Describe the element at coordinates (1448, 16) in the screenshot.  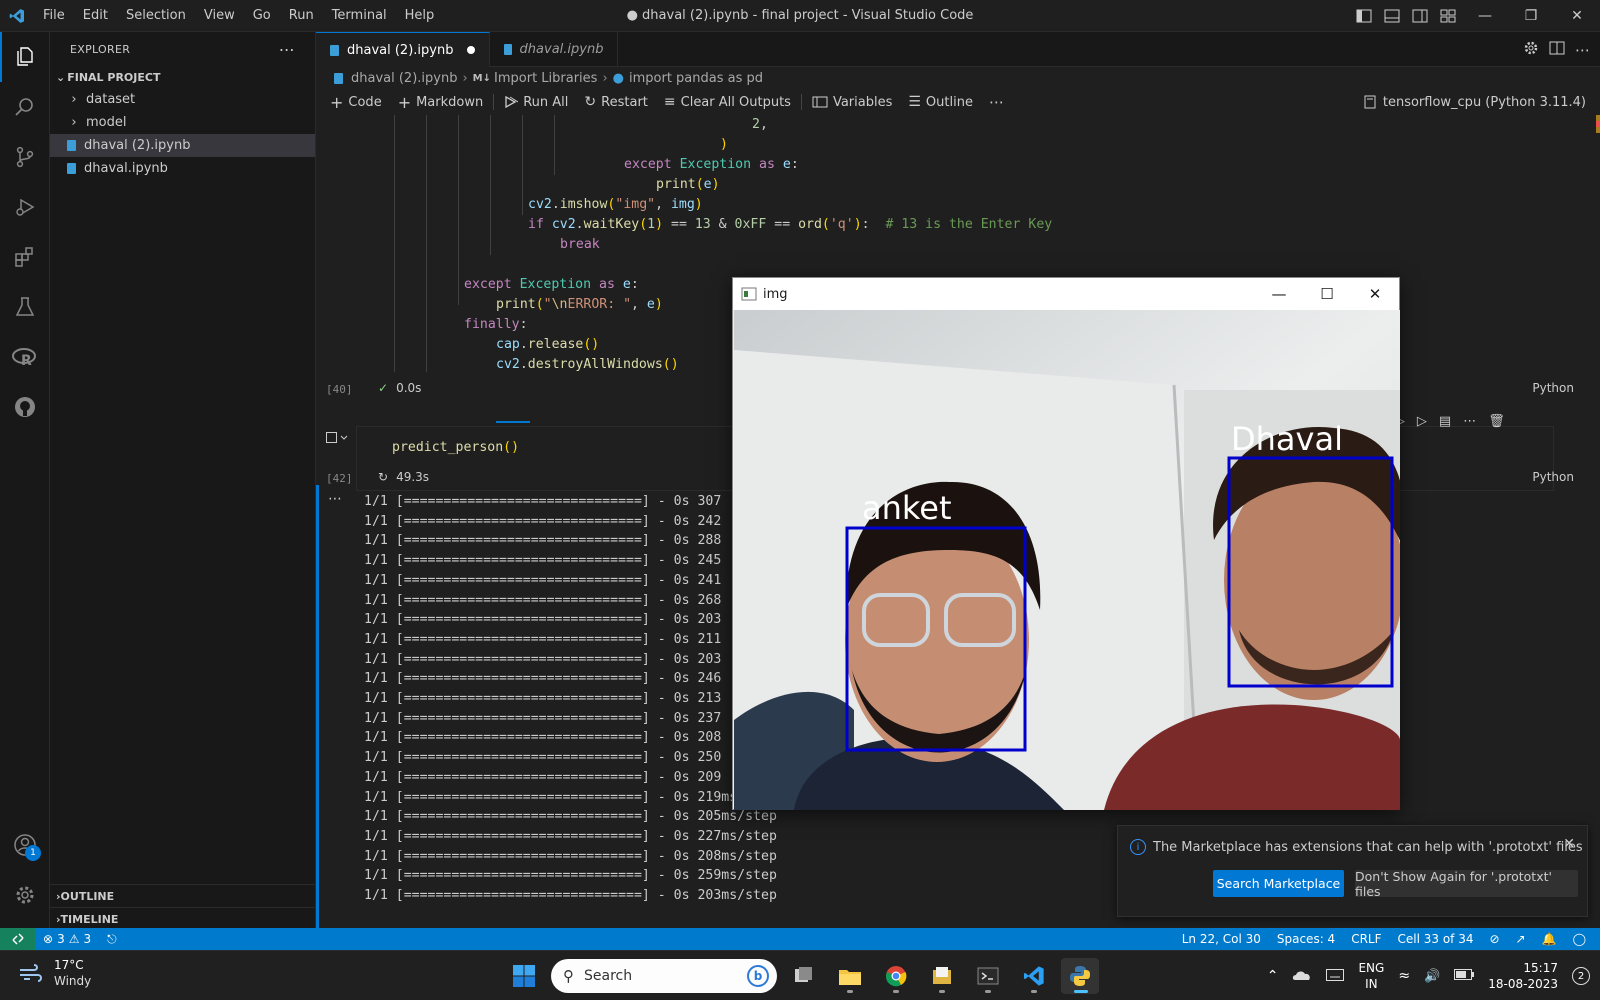
I see `customize-layout-icon` at that location.